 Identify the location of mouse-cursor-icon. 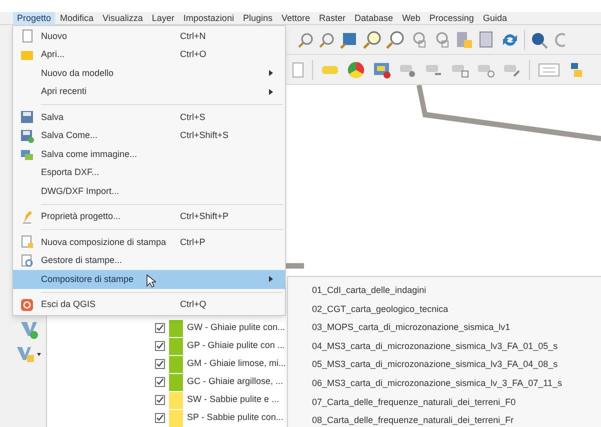
(151, 281).